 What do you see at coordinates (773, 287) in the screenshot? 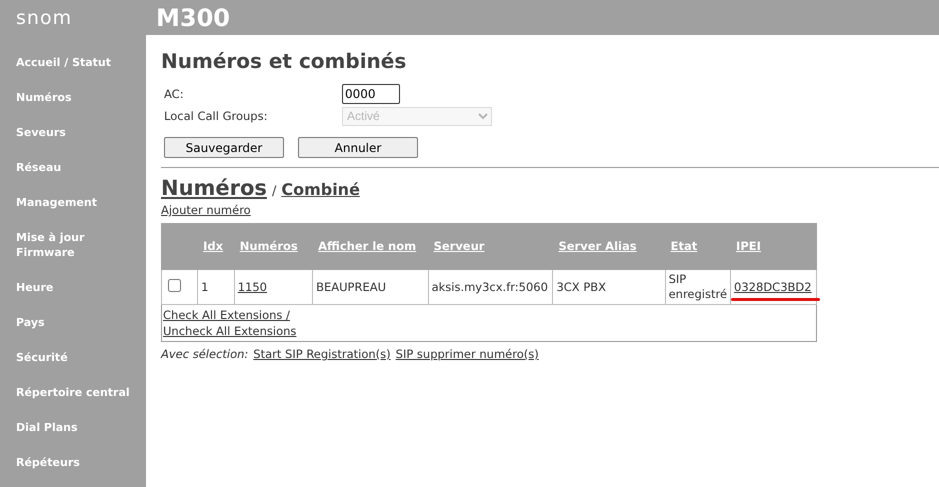
I see `handset-id-link: 0328DC3BD2` at bounding box center [773, 287].